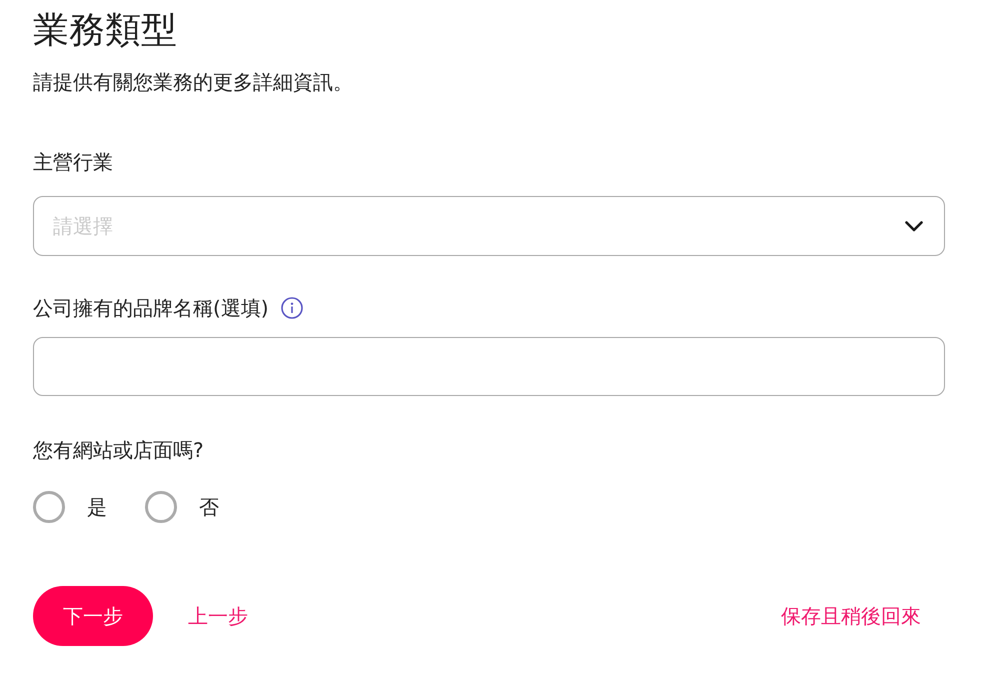  What do you see at coordinates (151, 308) in the screenshot?
I see `field-label: 公司擁有的品牌名稱(選填)` at bounding box center [151, 308].